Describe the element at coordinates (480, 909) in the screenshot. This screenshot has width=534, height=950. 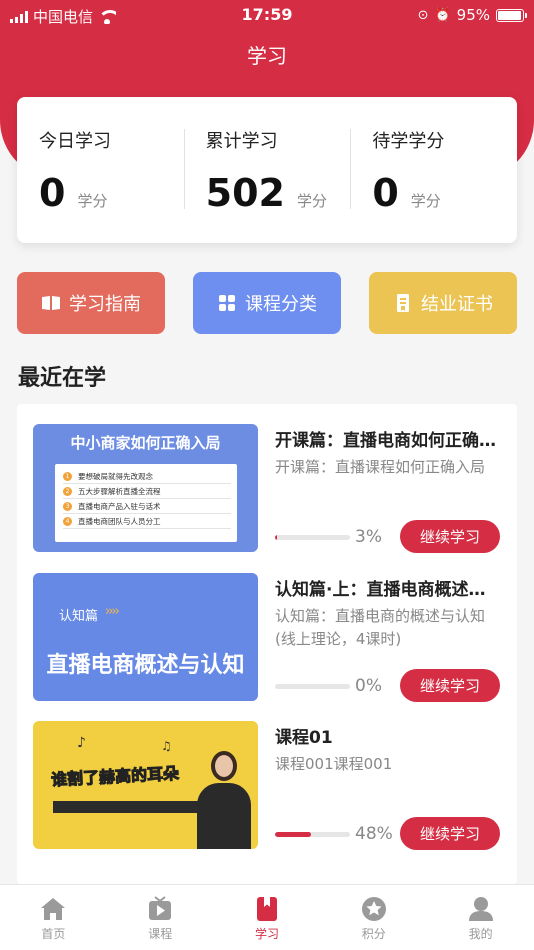
I see `user-icon` at that location.